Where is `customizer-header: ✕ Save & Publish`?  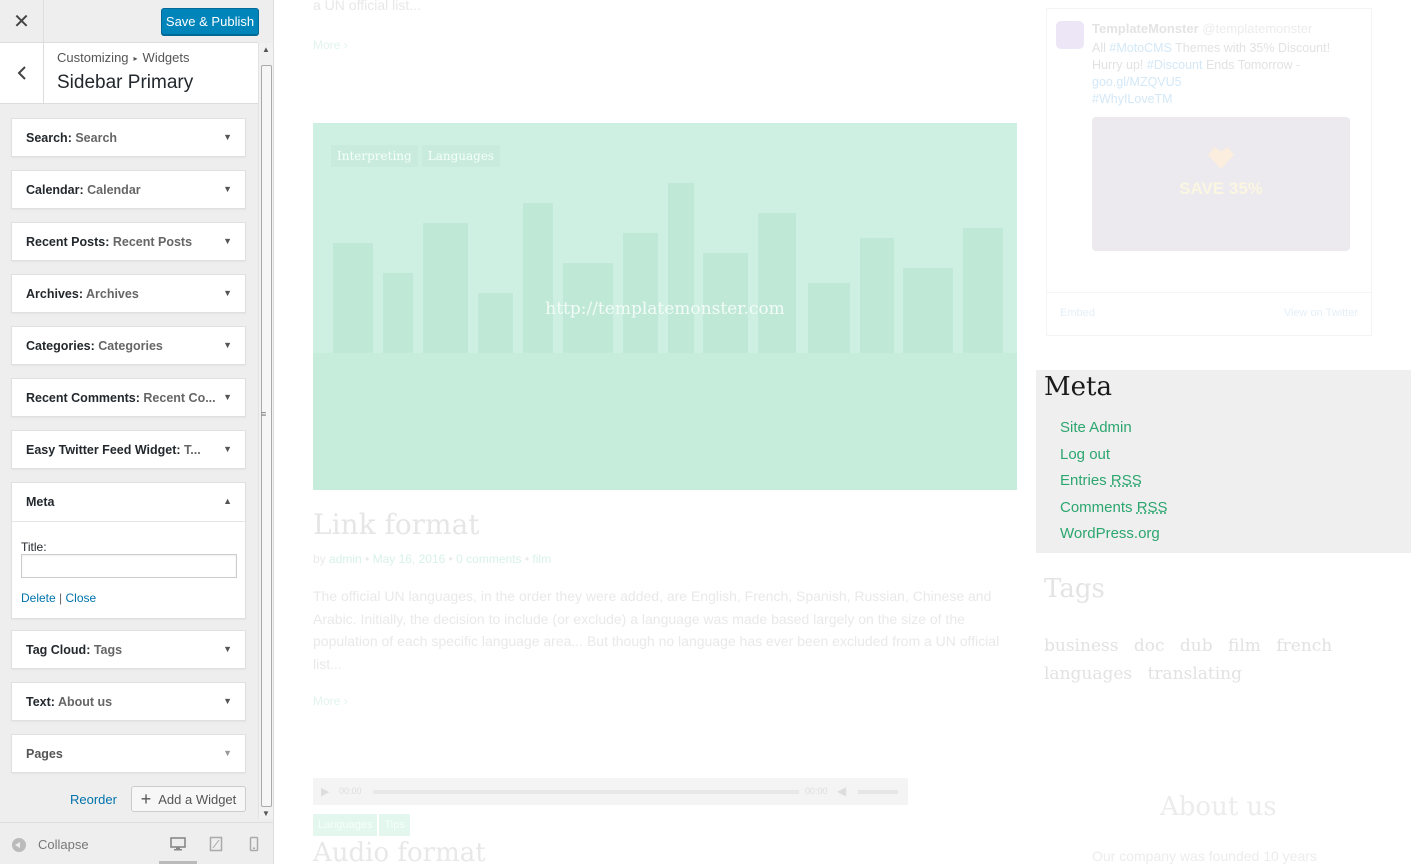 customizer-header: ✕ Save & Publish is located at coordinates (129, 21).